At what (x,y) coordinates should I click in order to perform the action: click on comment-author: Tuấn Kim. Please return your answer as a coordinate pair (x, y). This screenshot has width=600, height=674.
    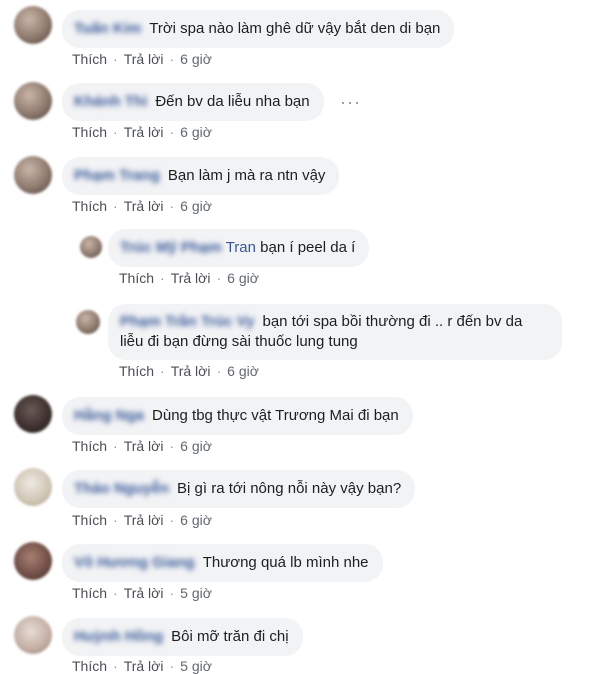
    Looking at the image, I should click on (107, 29).